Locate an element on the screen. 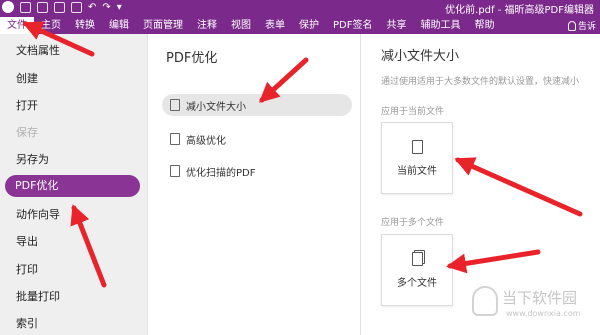 This screenshot has width=600, height=335. multiple-files-button: 多个文件 is located at coordinates (417, 270).